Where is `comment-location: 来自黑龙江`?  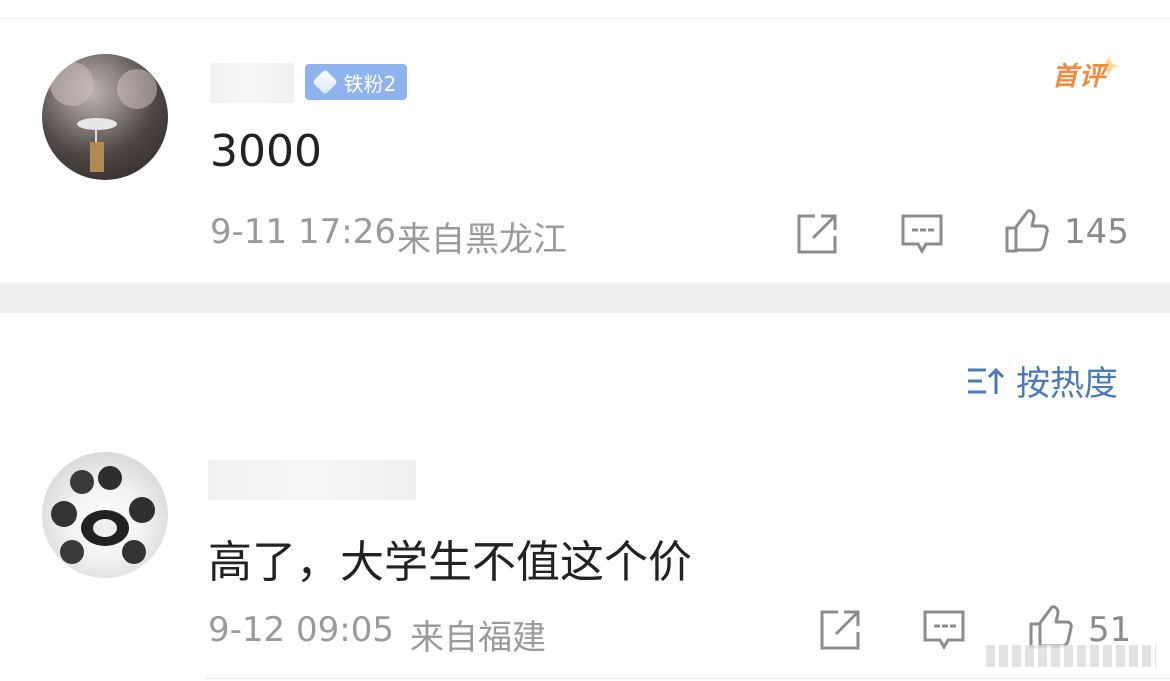 comment-location: 来自黑龙江 is located at coordinates (482, 240).